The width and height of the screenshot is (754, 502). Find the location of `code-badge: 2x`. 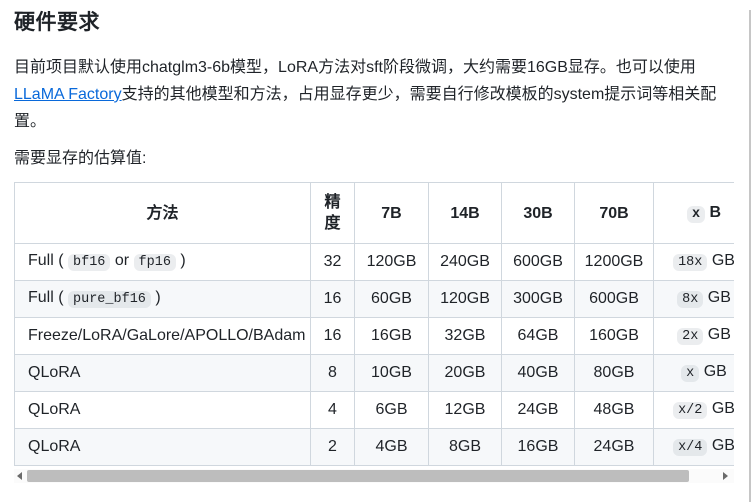

code-badge: 2x is located at coordinates (690, 336).